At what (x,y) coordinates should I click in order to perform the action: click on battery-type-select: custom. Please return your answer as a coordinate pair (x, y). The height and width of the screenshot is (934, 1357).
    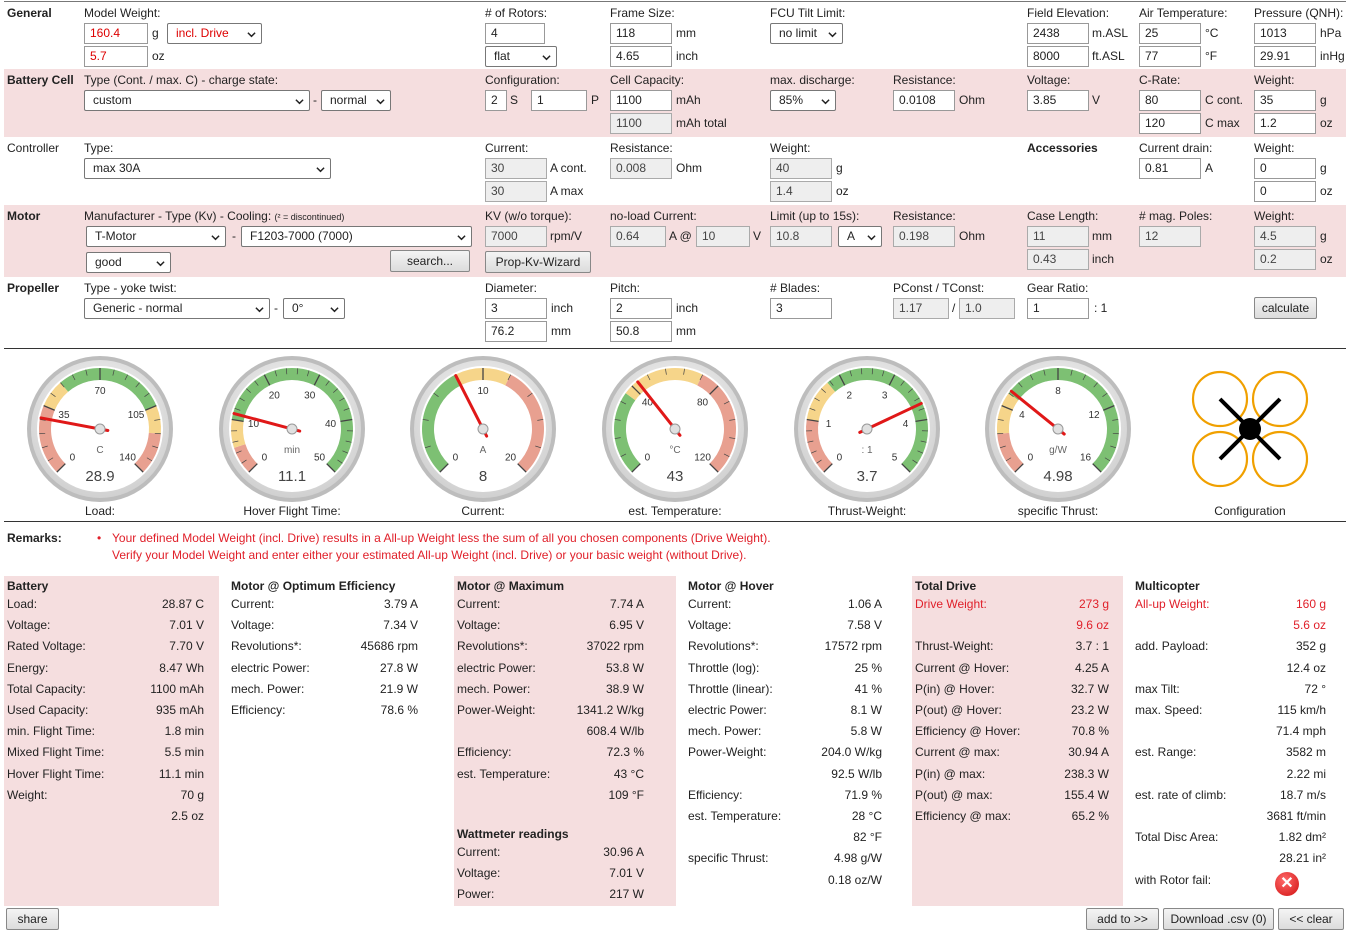
    Looking at the image, I should click on (197, 100).